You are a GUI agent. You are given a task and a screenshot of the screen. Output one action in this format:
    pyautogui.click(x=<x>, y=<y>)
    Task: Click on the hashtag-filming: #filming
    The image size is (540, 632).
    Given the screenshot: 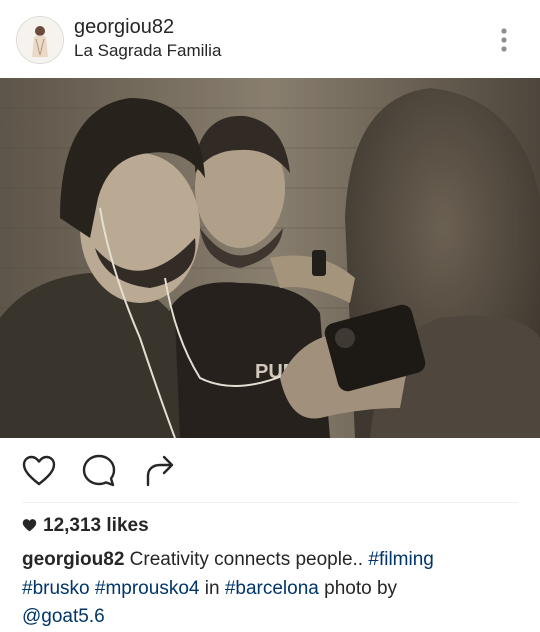 What is the action you would take?
    pyautogui.click(x=400, y=559)
    